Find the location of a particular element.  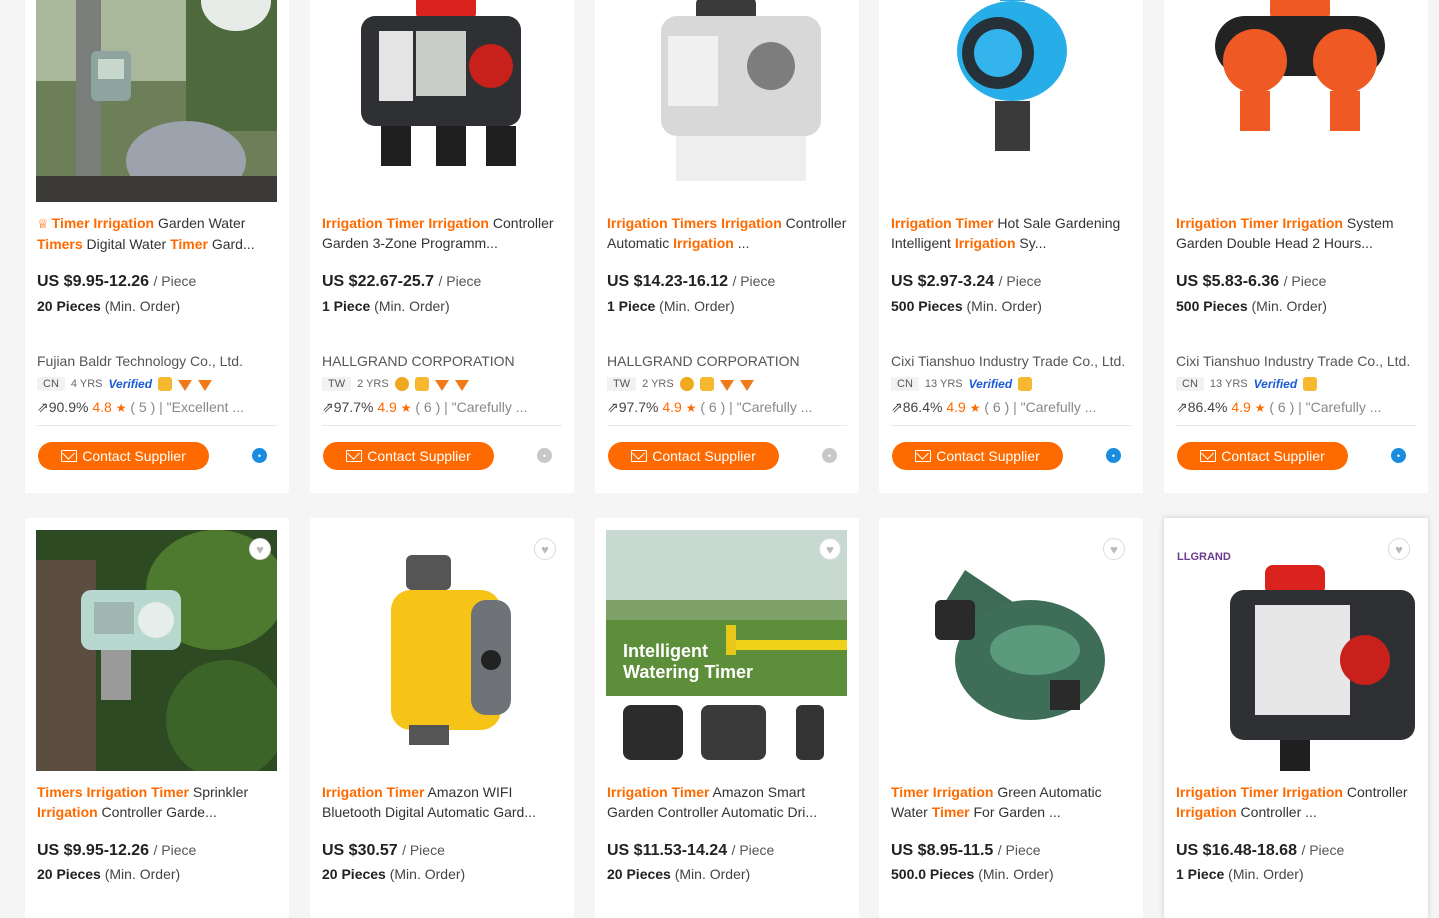

title-text: Digital Water is located at coordinates (126, 244).